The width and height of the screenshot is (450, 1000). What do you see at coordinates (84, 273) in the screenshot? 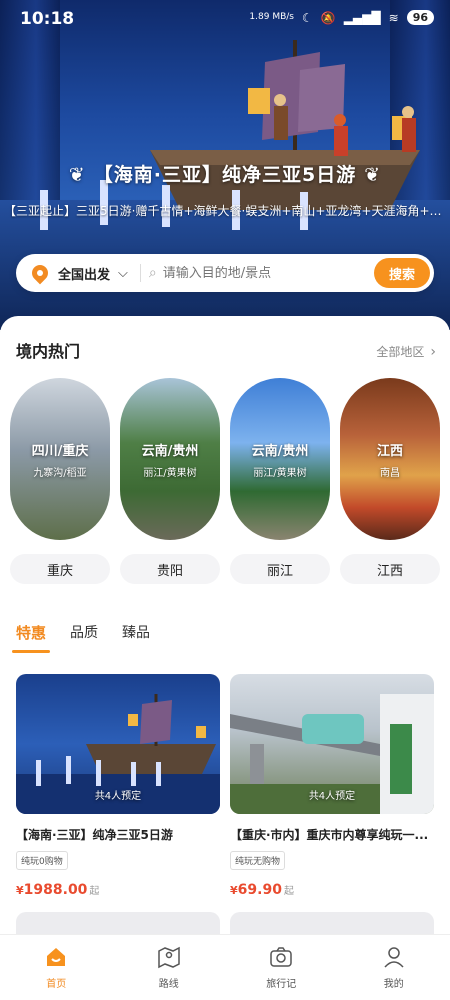
I see `departure-selector: 全国出发` at bounding box center [84, 273].